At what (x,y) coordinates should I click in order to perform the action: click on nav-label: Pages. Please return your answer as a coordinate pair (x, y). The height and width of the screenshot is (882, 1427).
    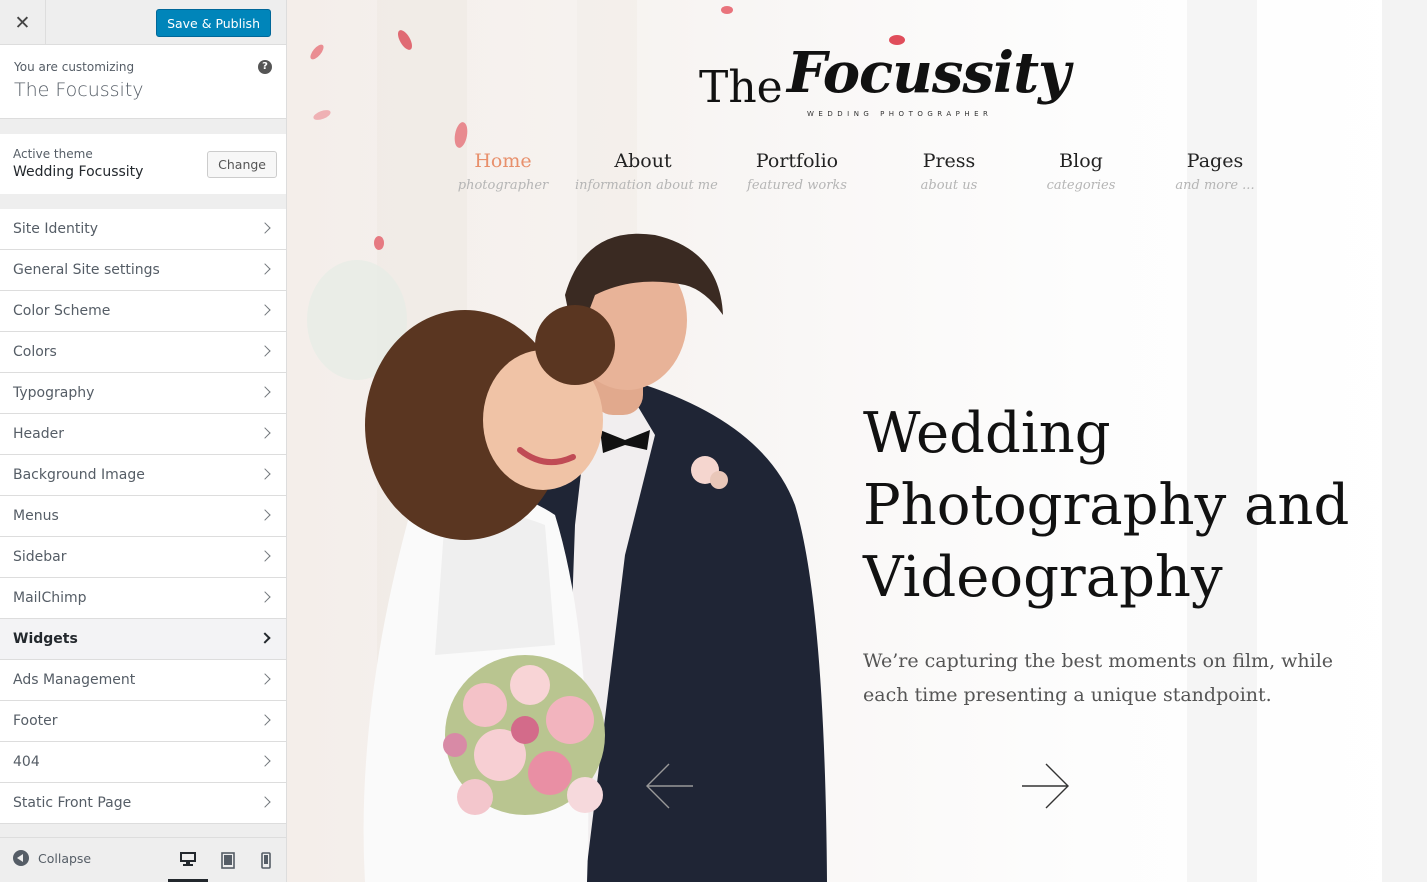
    Looking at the image, I should click on (1215, 161).